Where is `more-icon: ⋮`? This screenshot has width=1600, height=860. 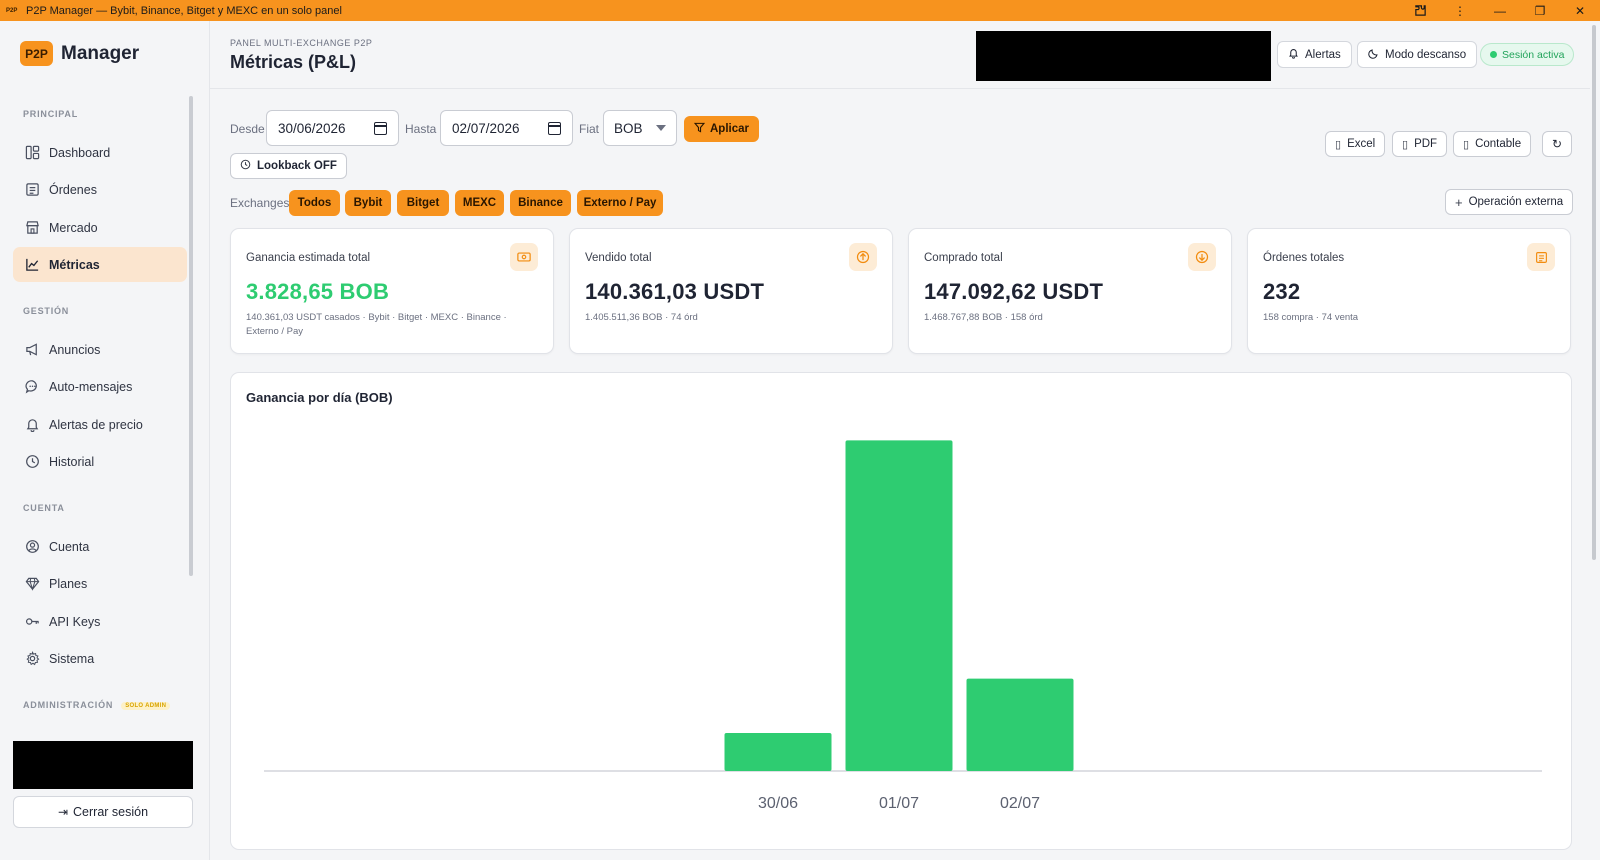 more-icon: ⋮ is located at coordinates (1460, 10).